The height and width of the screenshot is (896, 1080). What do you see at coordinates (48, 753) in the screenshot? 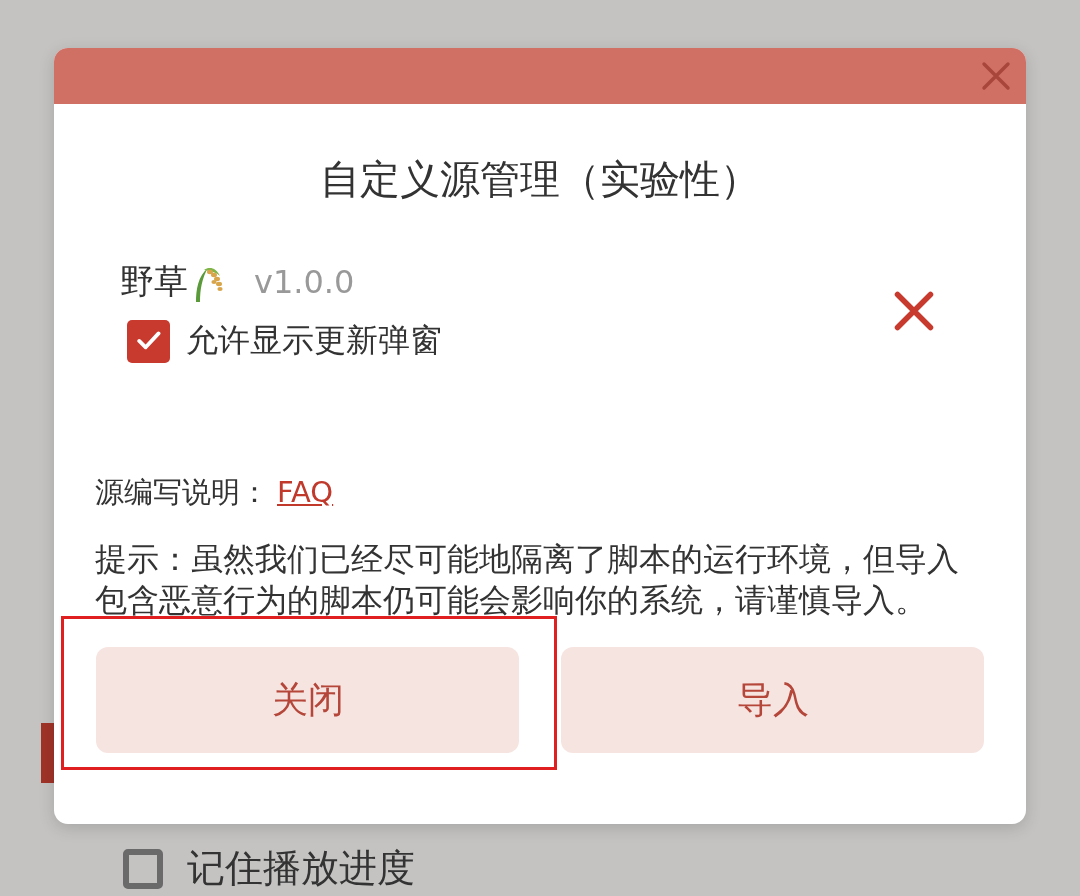
I see `accent-bar` at bounding box center [48, 753].